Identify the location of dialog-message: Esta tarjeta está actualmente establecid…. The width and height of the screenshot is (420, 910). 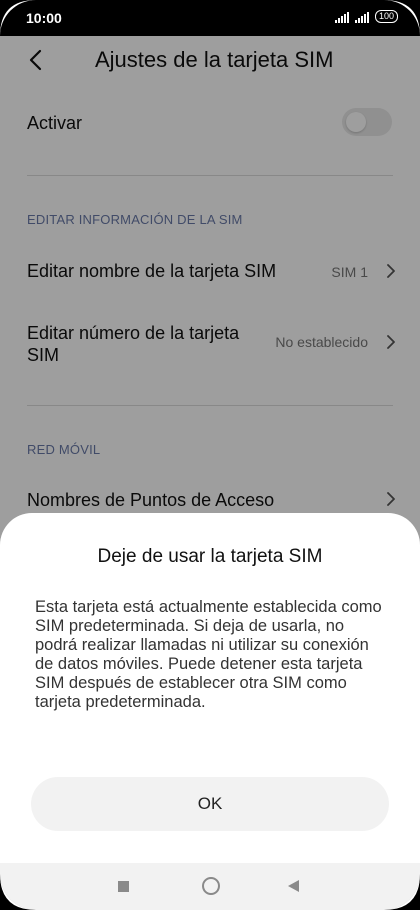
(208, 654).